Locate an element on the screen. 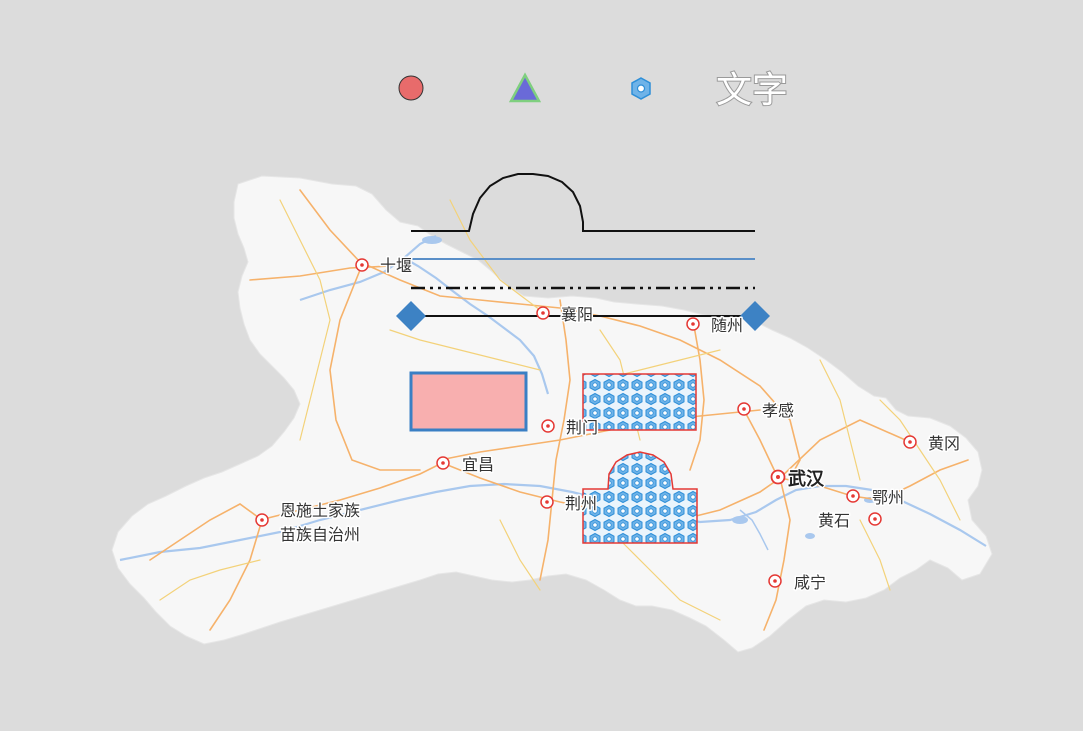  city-label-ezhou: 鄂州 is located at coordinates (888, 497).